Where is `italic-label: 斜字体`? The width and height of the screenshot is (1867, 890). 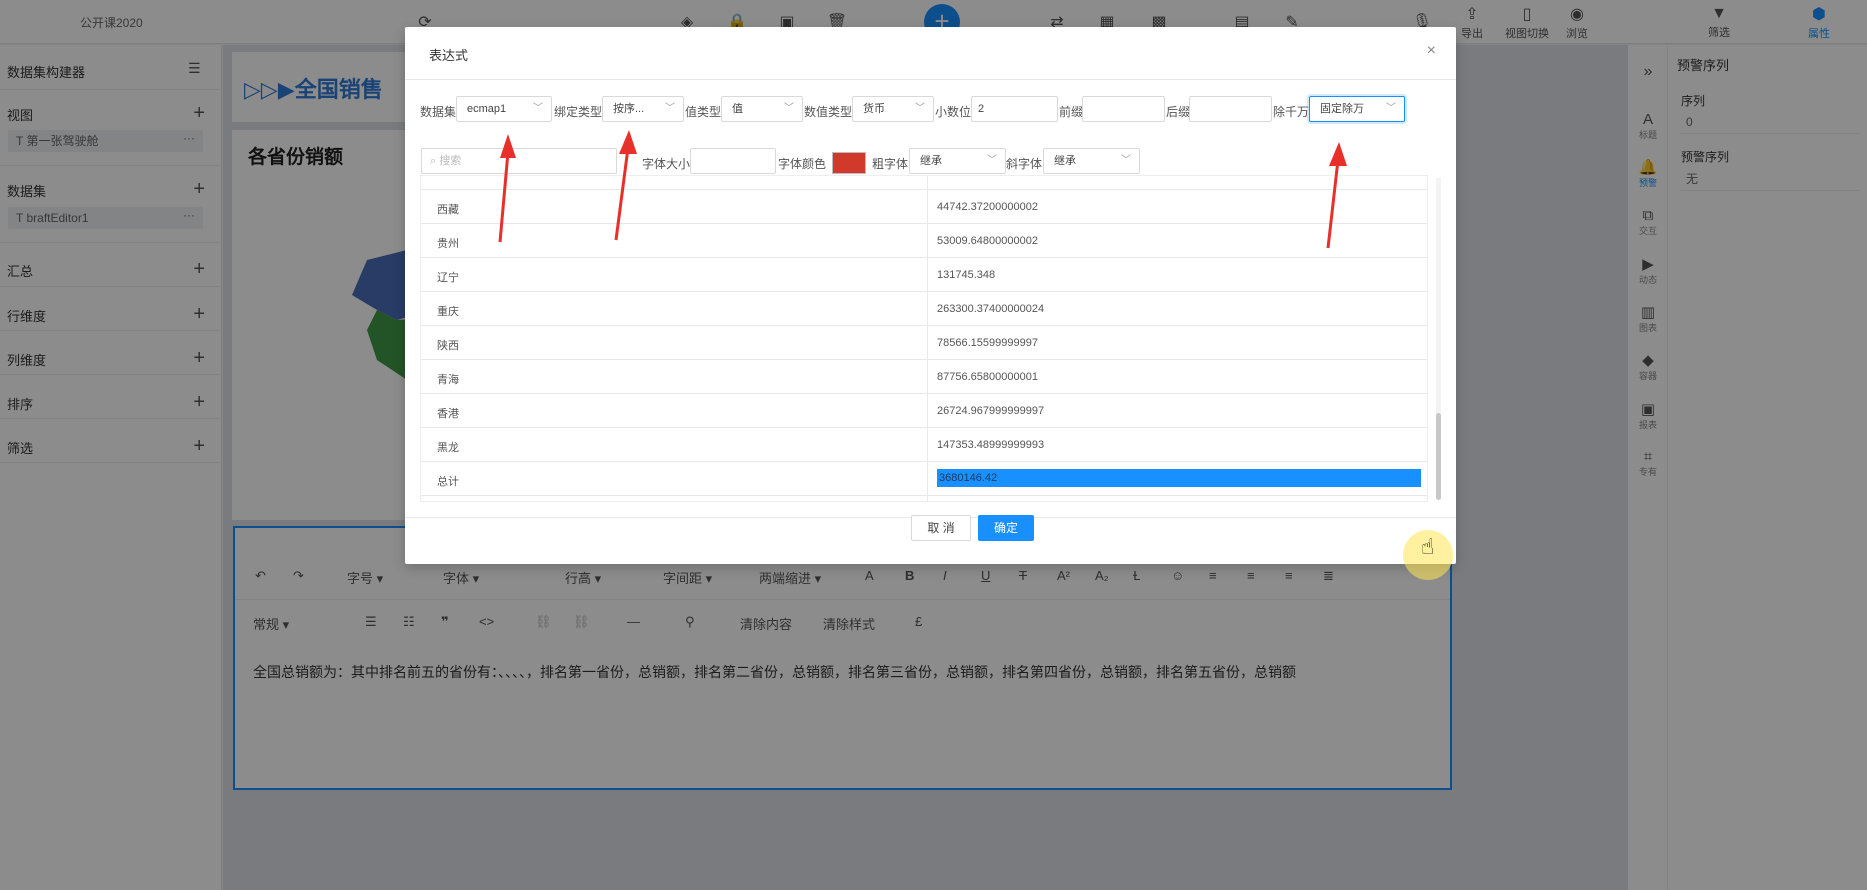
italic-label: 斜字体 is located at coordinates (1024, 164).